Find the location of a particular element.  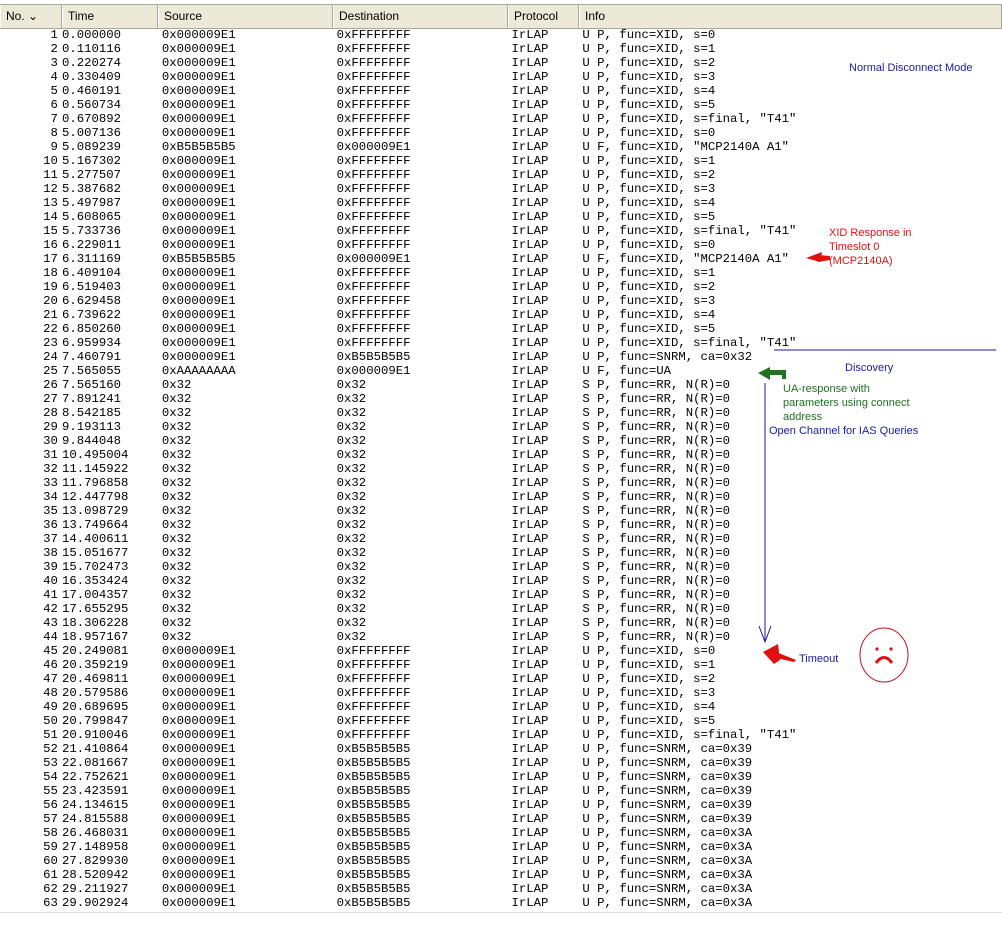

green-arrow-icon is located at coordinates (772, 373).